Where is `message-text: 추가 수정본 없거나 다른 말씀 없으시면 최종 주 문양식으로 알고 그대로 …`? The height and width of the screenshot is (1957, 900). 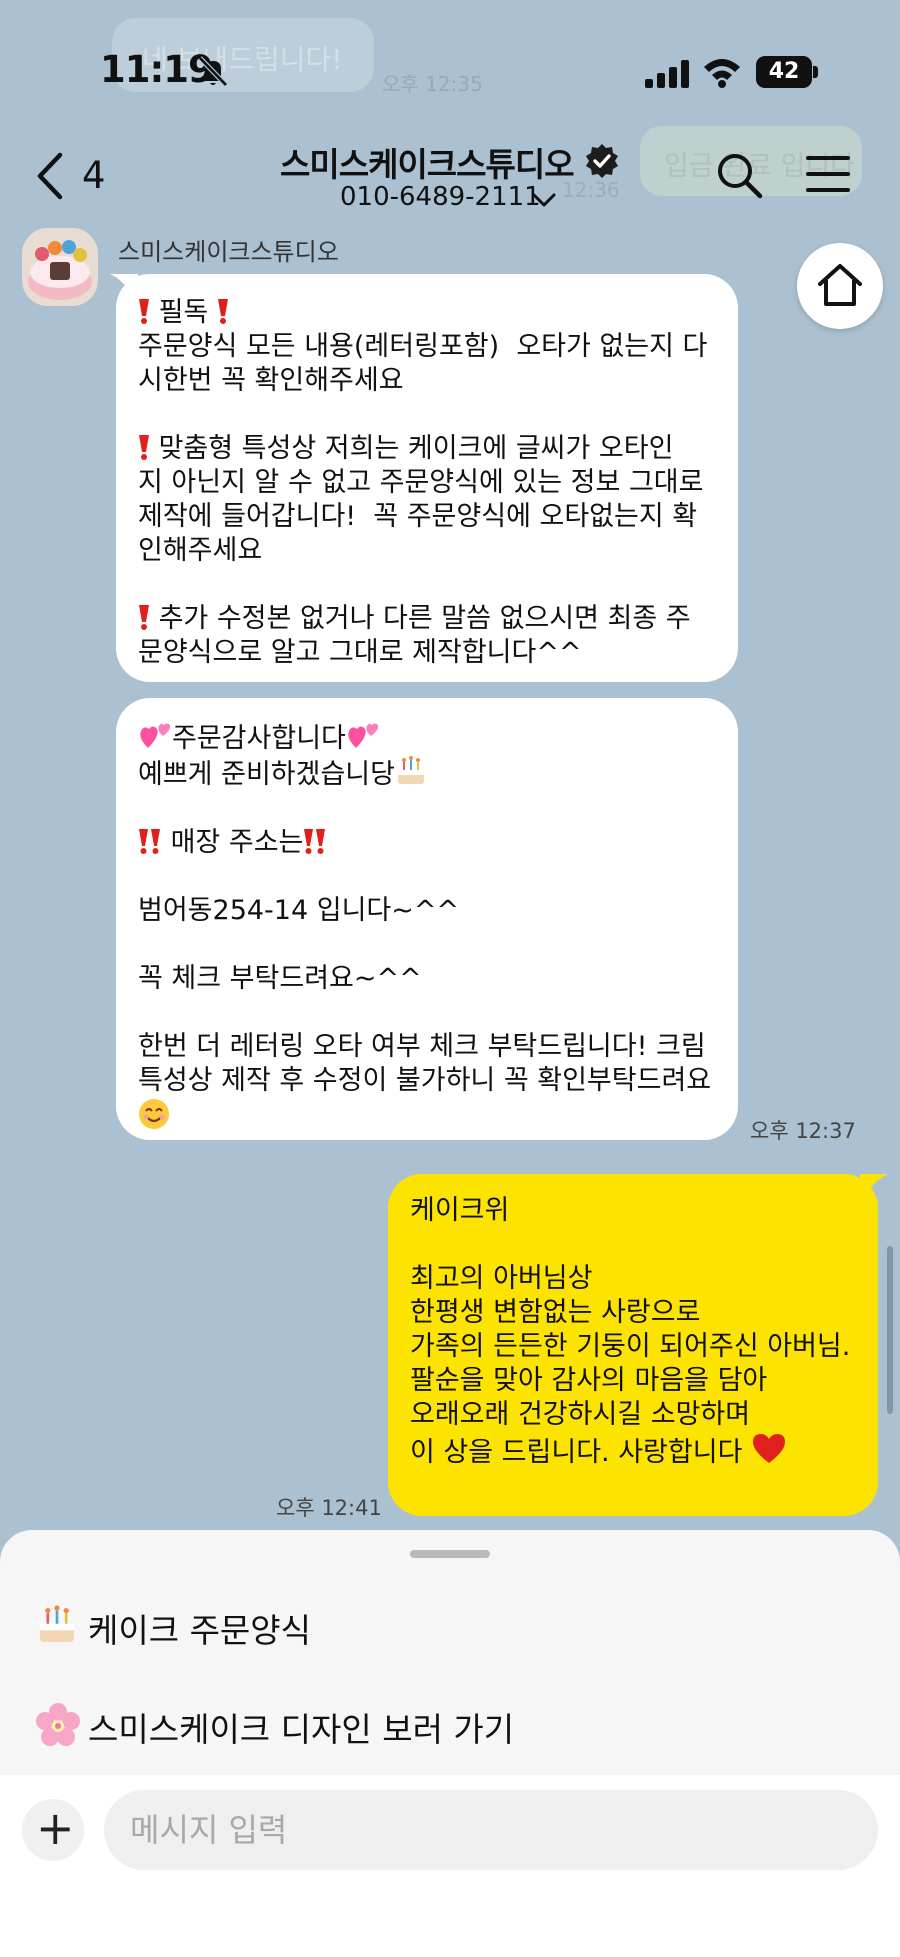
message-text: 추가 수정본 없거나 다른 말씀 없으시면 최종 주 문양식으로 알고 그대로 … is located at coordinates (414, 635).